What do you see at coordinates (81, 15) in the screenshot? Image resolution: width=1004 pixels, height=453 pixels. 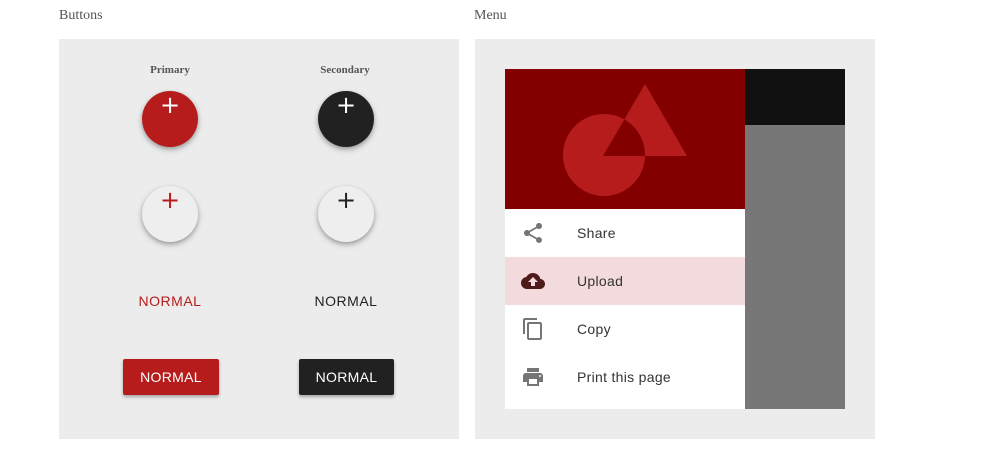 I see `buttons-section-label: Buttons` at bounding box center [81, 15].